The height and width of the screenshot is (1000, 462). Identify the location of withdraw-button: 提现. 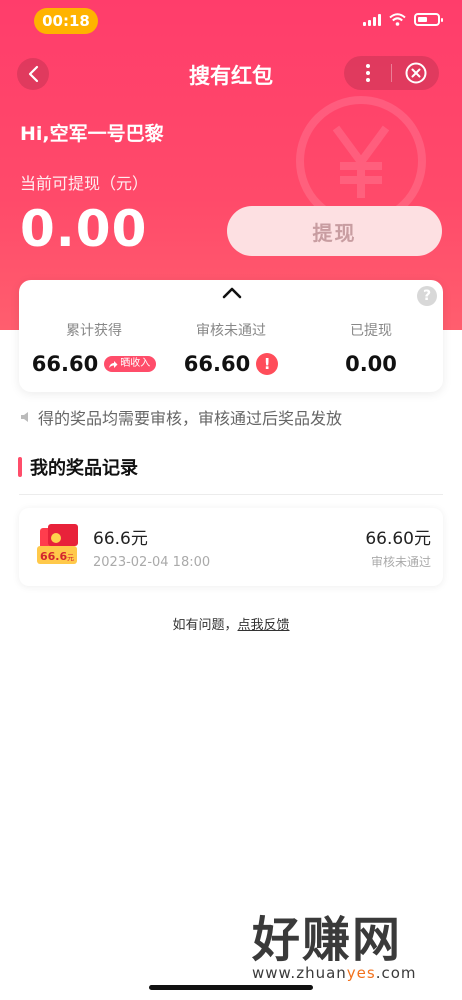
(334, 231).